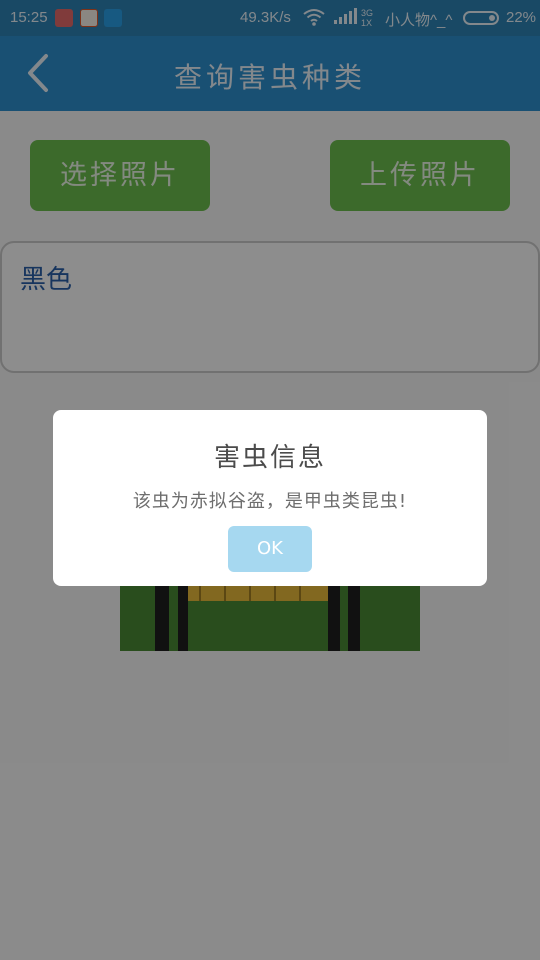 This screenshot has width=540, height=960. What do you see at coordinates (270, 501) in the screenshot?
I see `dialog-message: 该虫为赤拟谷盗，是甲虫类昆虫!` at bounding box center [270, 501].